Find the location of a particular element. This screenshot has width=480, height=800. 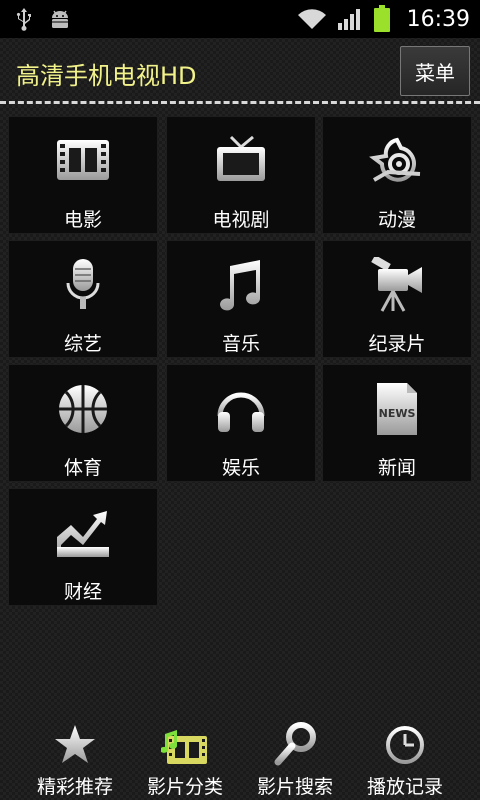

header-divider is located at coordinates (240, 102).